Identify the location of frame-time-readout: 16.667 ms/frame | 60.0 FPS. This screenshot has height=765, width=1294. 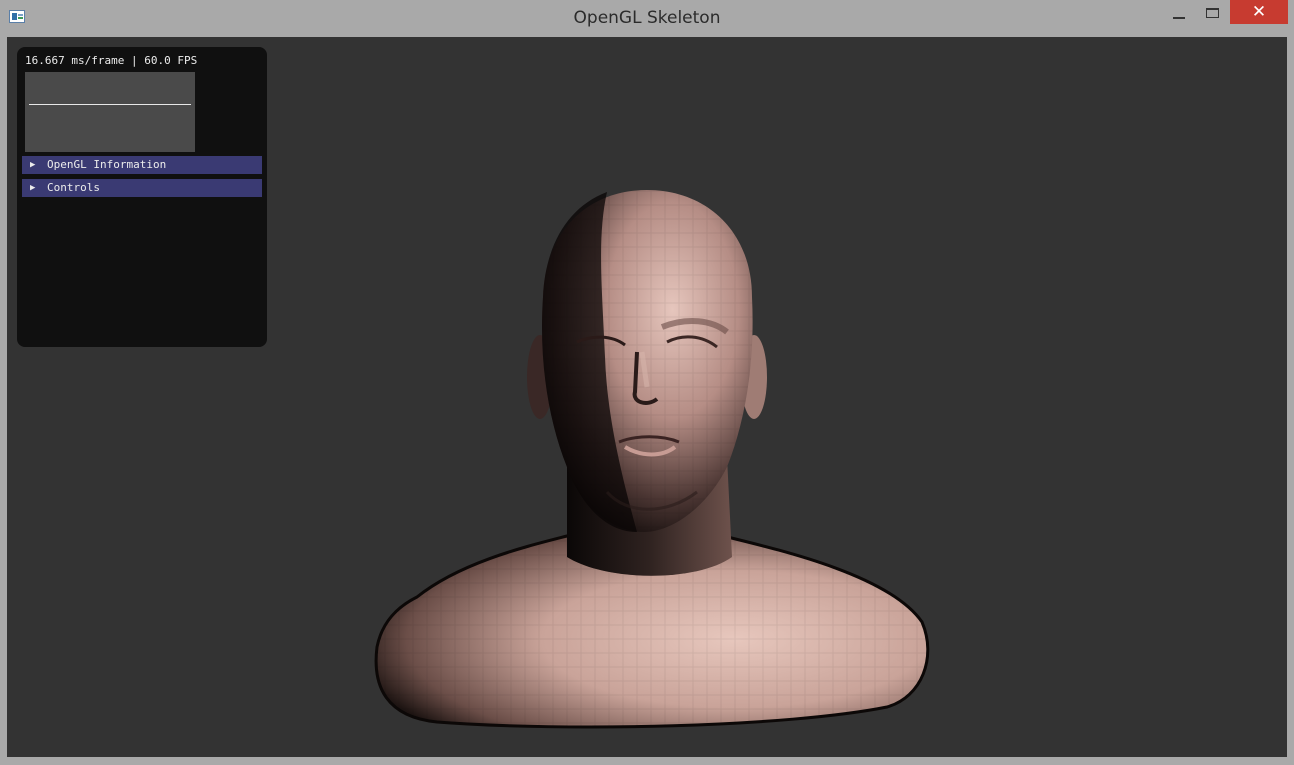
(111, 60).